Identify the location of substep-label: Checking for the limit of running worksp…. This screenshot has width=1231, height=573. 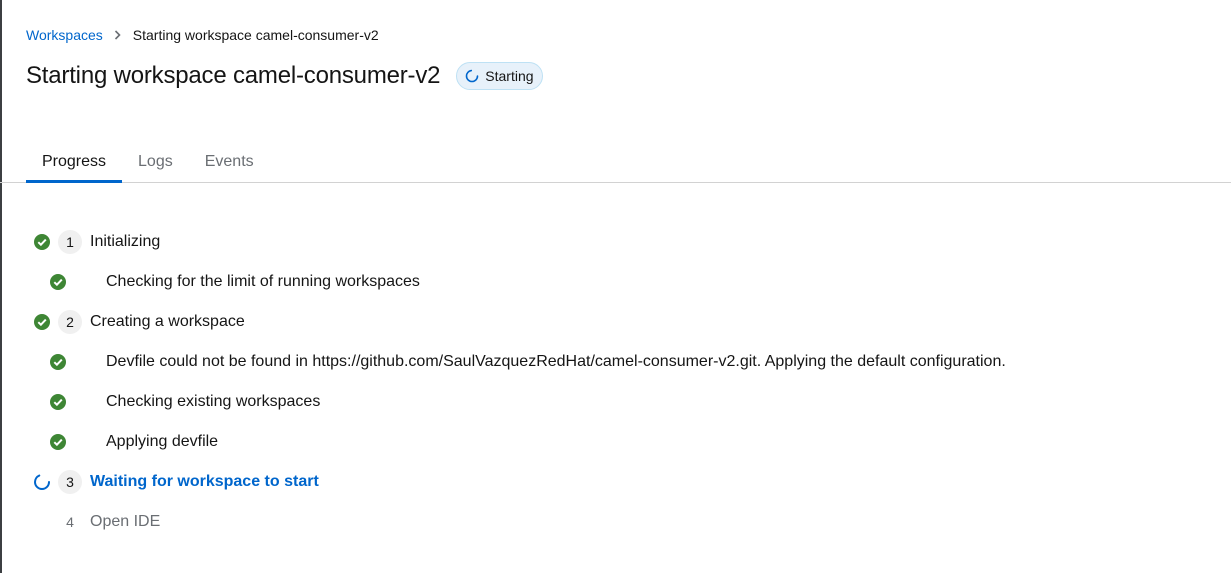
(263, 281).